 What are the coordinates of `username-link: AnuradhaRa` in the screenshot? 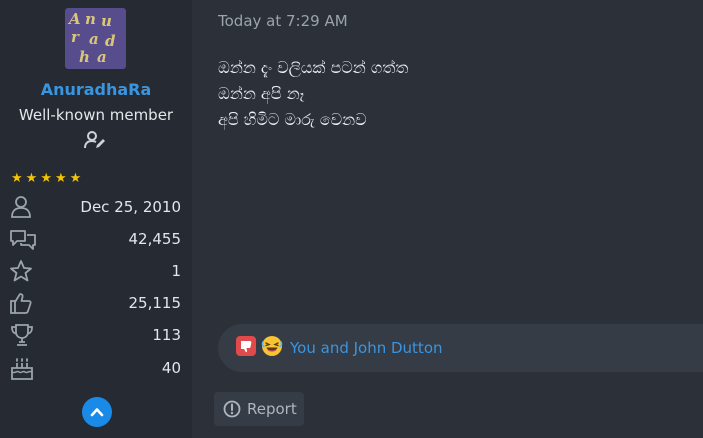 It's located at (96, 89).